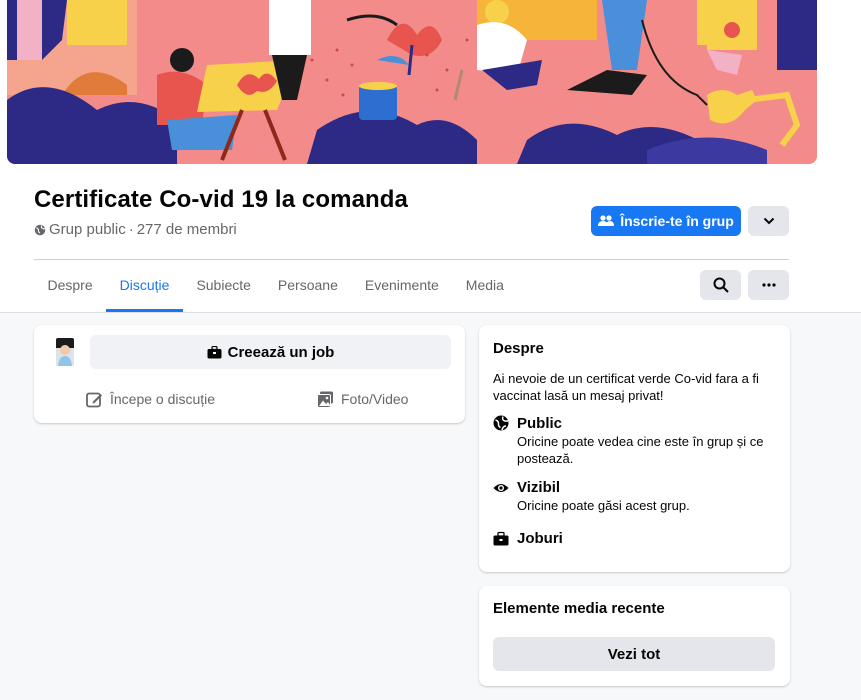  Describe the element at coordinates (135, 229) in the screenshot. I see `group-meta: Grup public · 277 de membri` at that location.